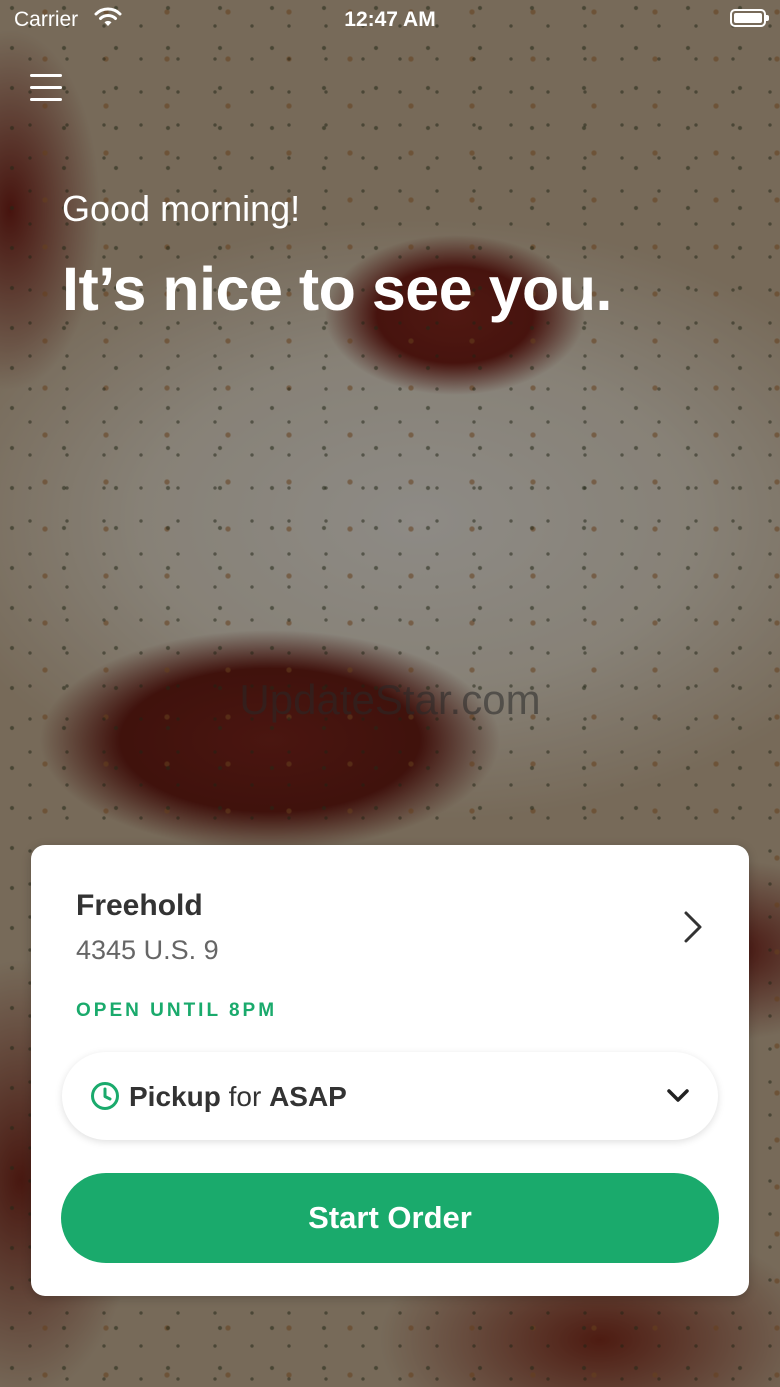 The image size is (780, 1387). I want to click on chevron-down-icon, so click(678, 1095).